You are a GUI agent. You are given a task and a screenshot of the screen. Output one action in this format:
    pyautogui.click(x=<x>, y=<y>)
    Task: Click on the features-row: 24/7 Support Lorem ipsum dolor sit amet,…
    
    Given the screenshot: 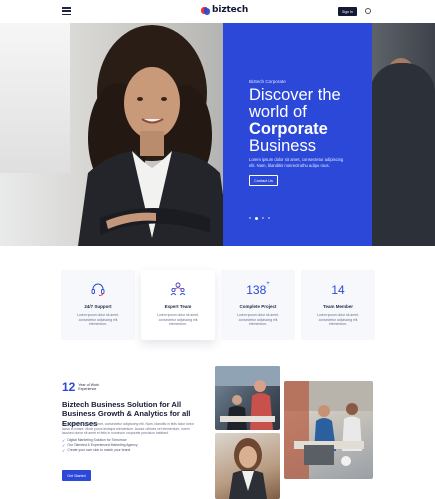 What is the action you would take?
    pyautogui.click(x=218, y=306)
    